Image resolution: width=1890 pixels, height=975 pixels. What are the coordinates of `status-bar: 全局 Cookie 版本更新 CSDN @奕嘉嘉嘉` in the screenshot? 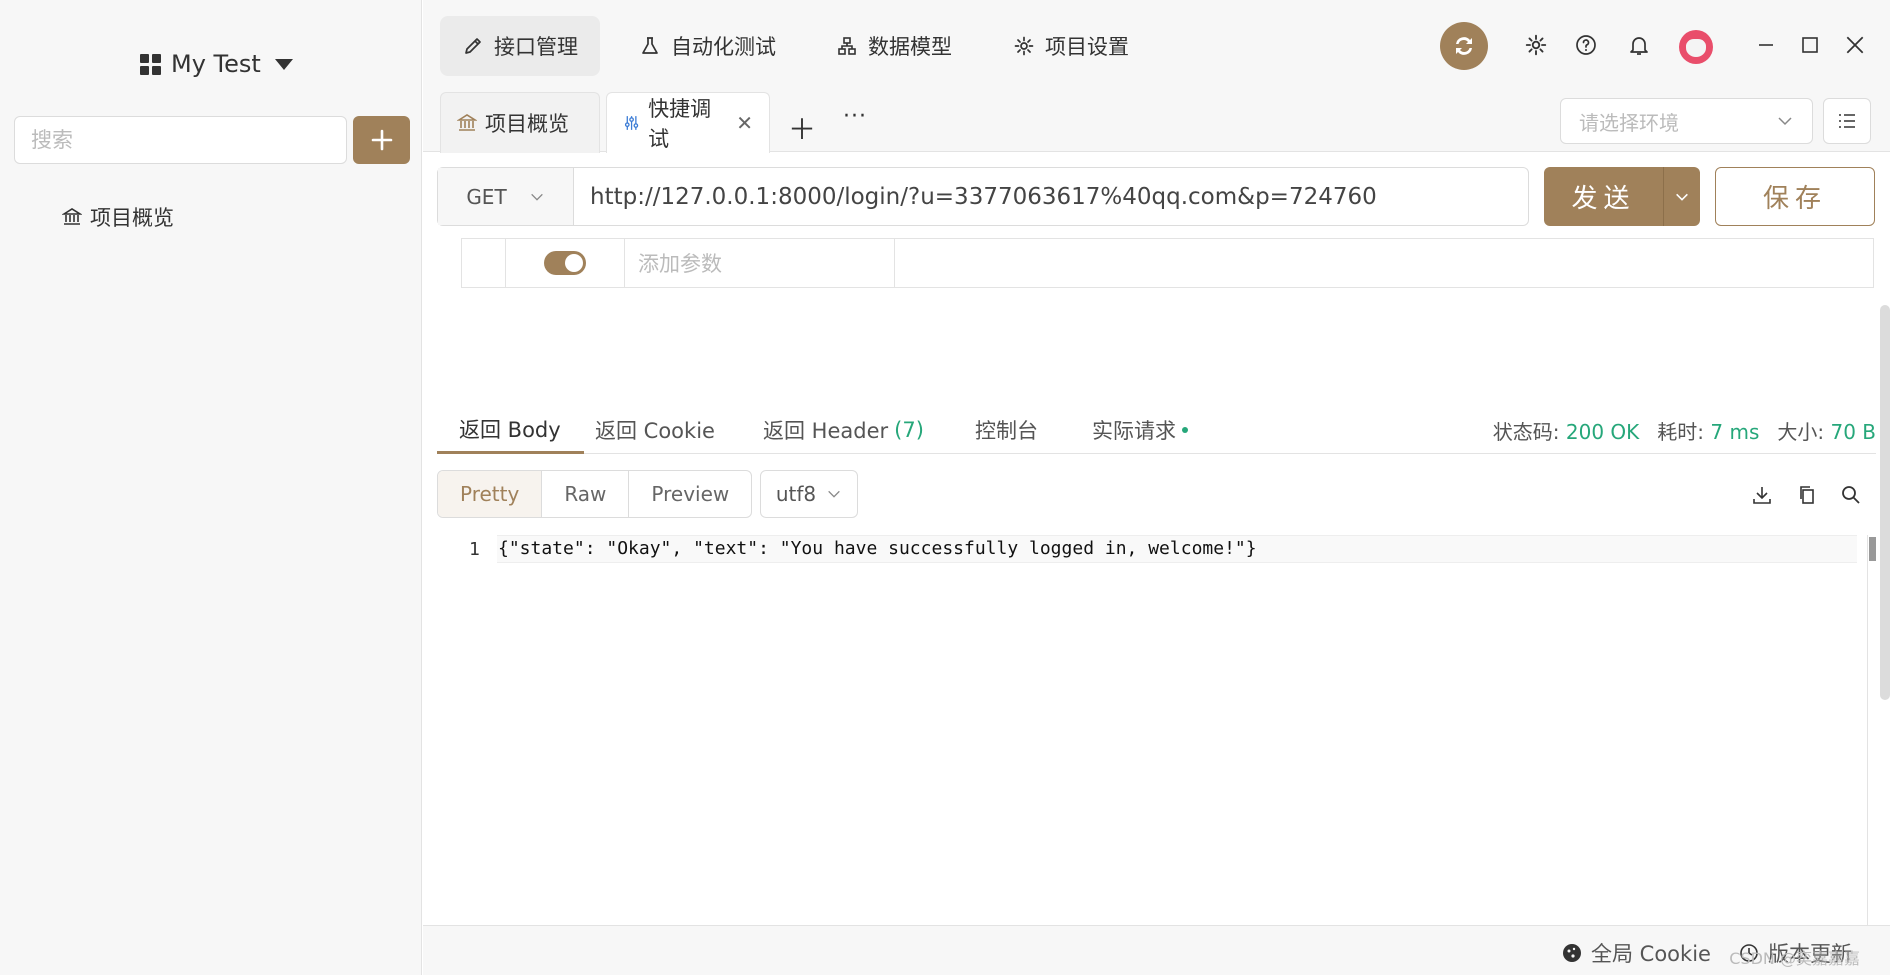 It's located at (1156, 950).